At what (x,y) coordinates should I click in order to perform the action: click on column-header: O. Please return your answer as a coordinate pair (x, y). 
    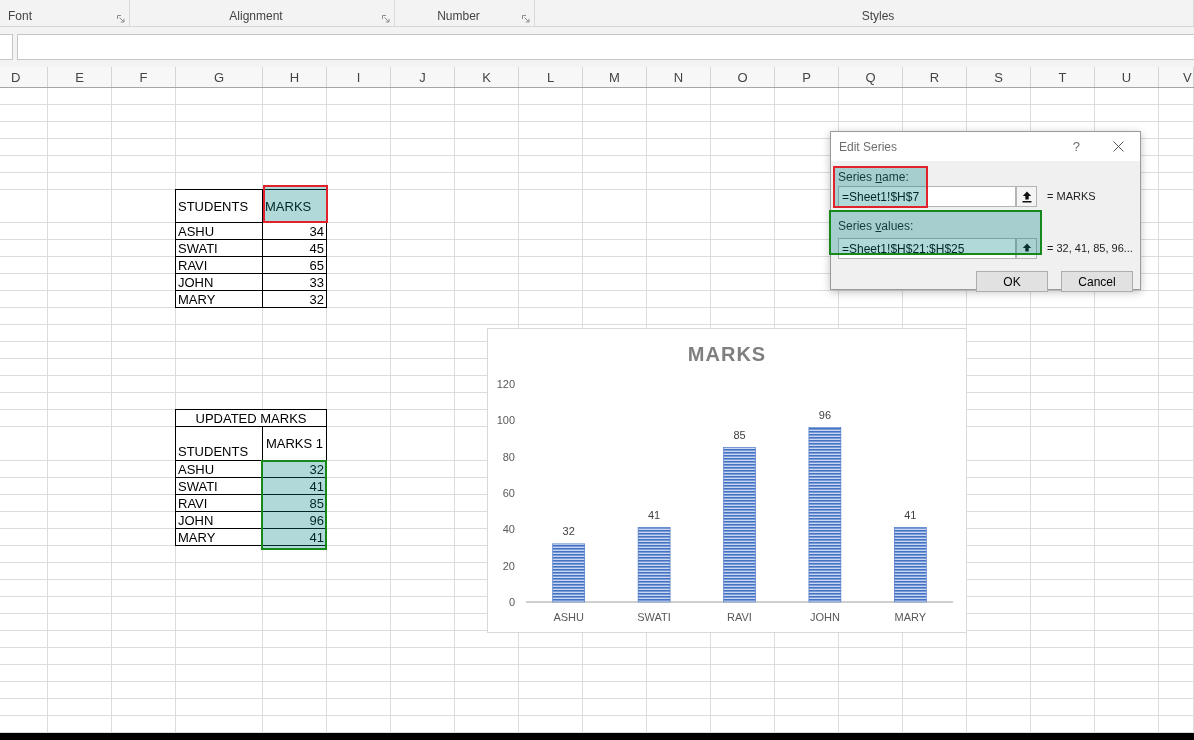
    Looking at the image, I should click on (743, 77).